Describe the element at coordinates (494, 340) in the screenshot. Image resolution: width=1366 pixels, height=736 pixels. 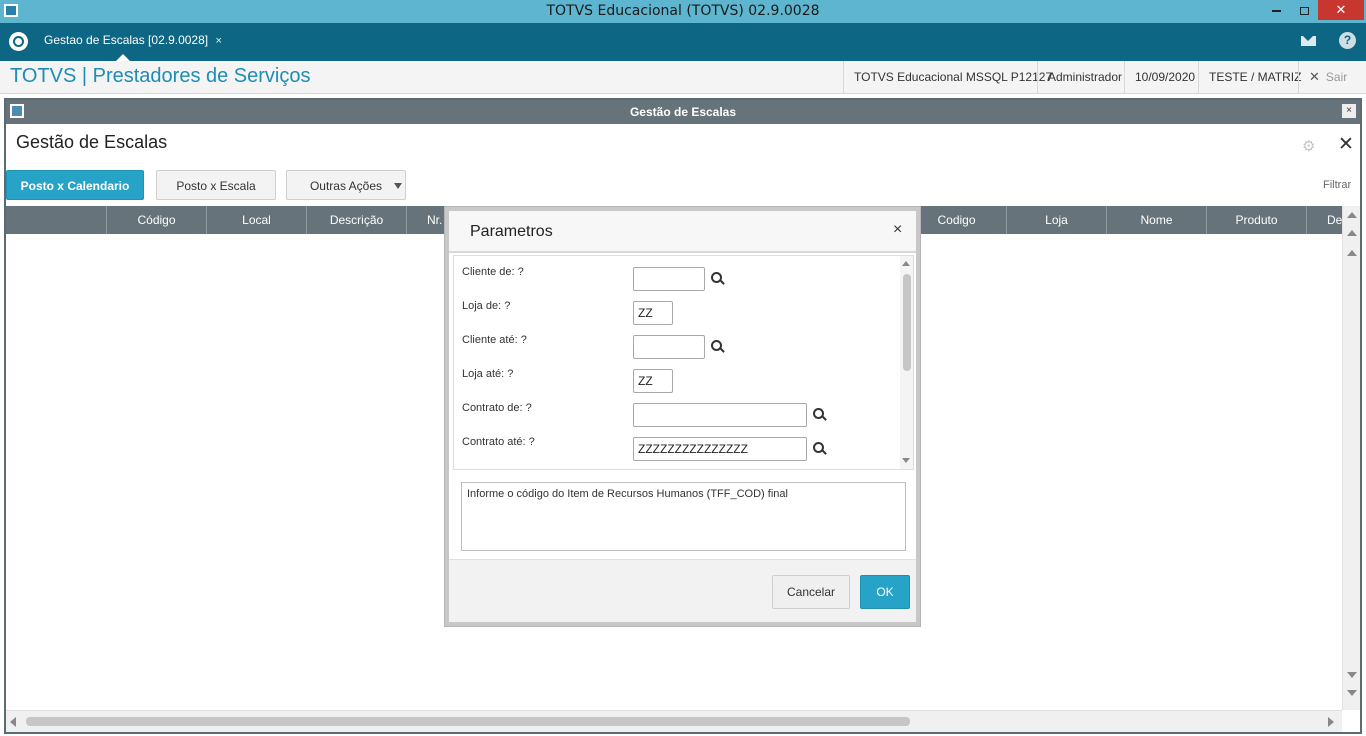
I see `param-label-cliente-ate: Cliente até: ?` at that location.